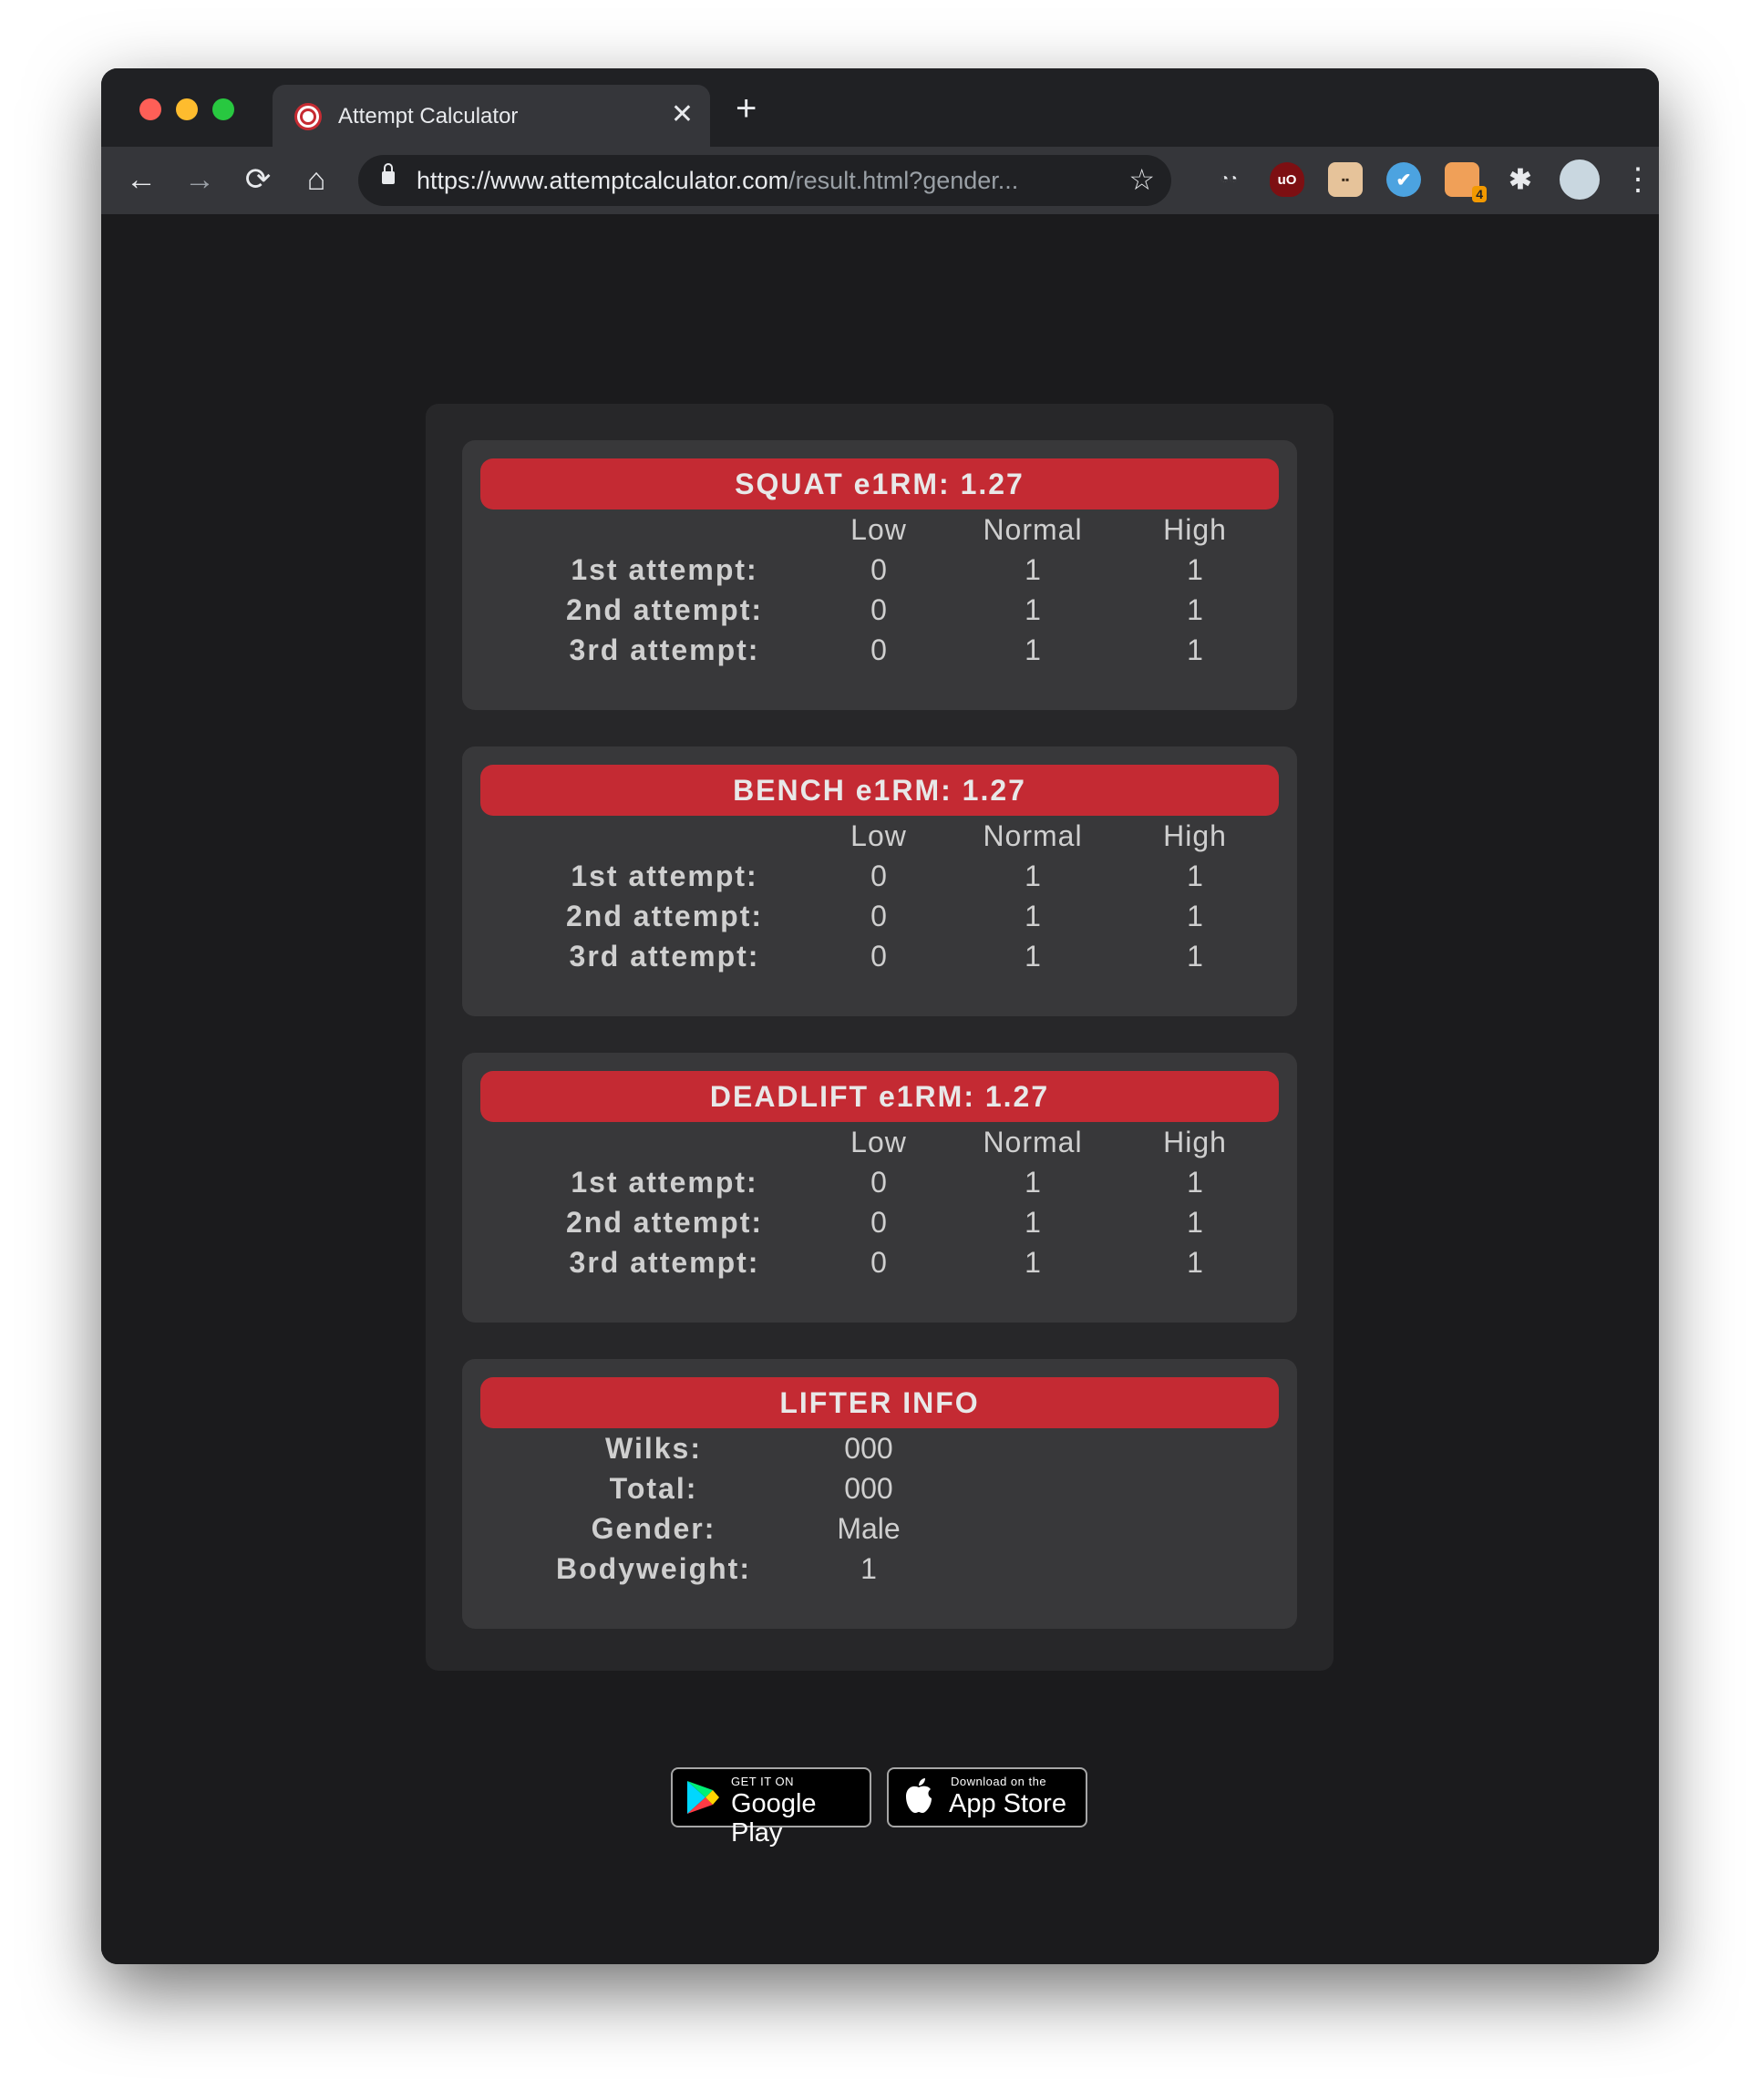 The width and height of the screenshot is (1761, 2100). I want to click on app-store-label: App Store, so click(1007, 1804).